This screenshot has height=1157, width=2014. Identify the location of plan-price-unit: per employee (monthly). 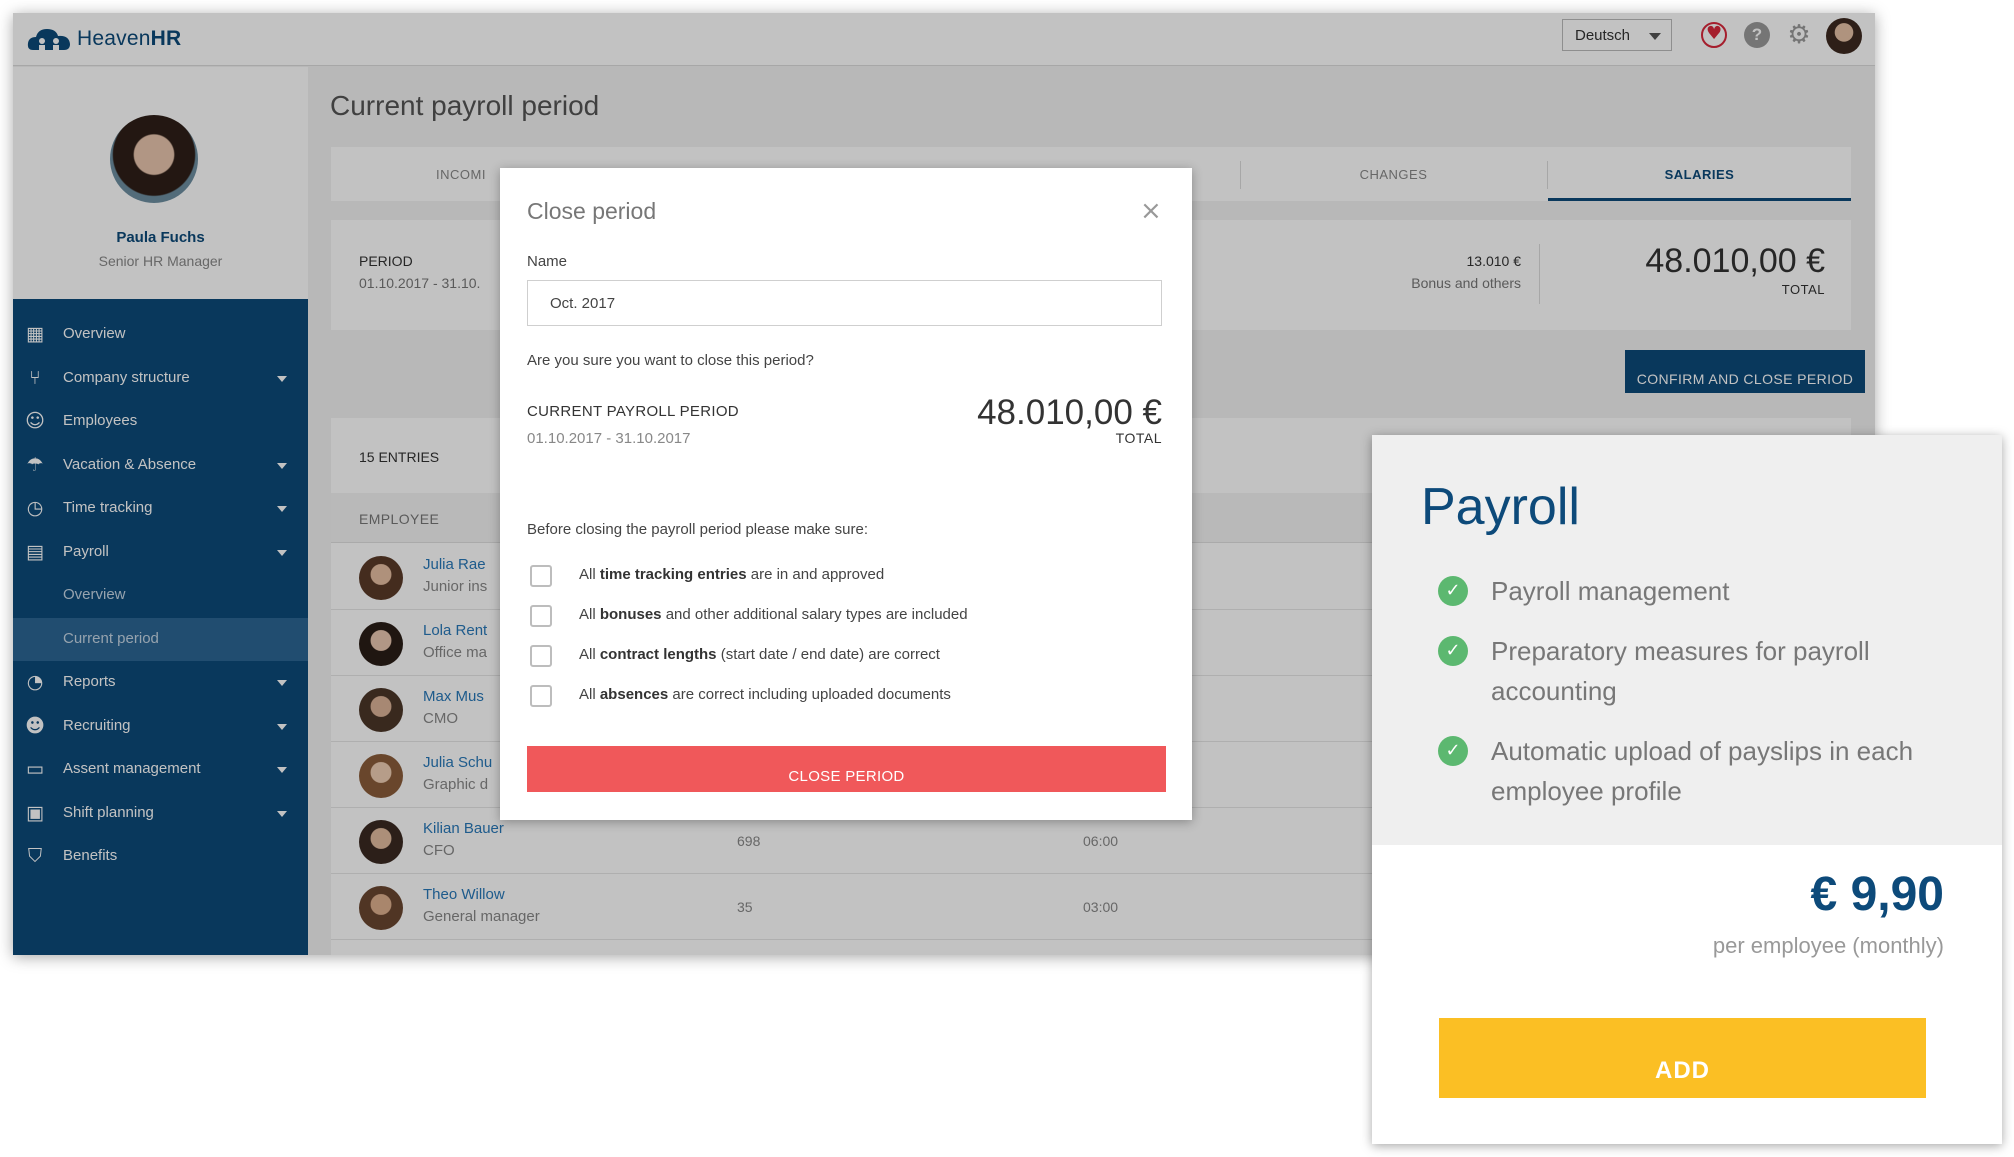
(1828, 945).